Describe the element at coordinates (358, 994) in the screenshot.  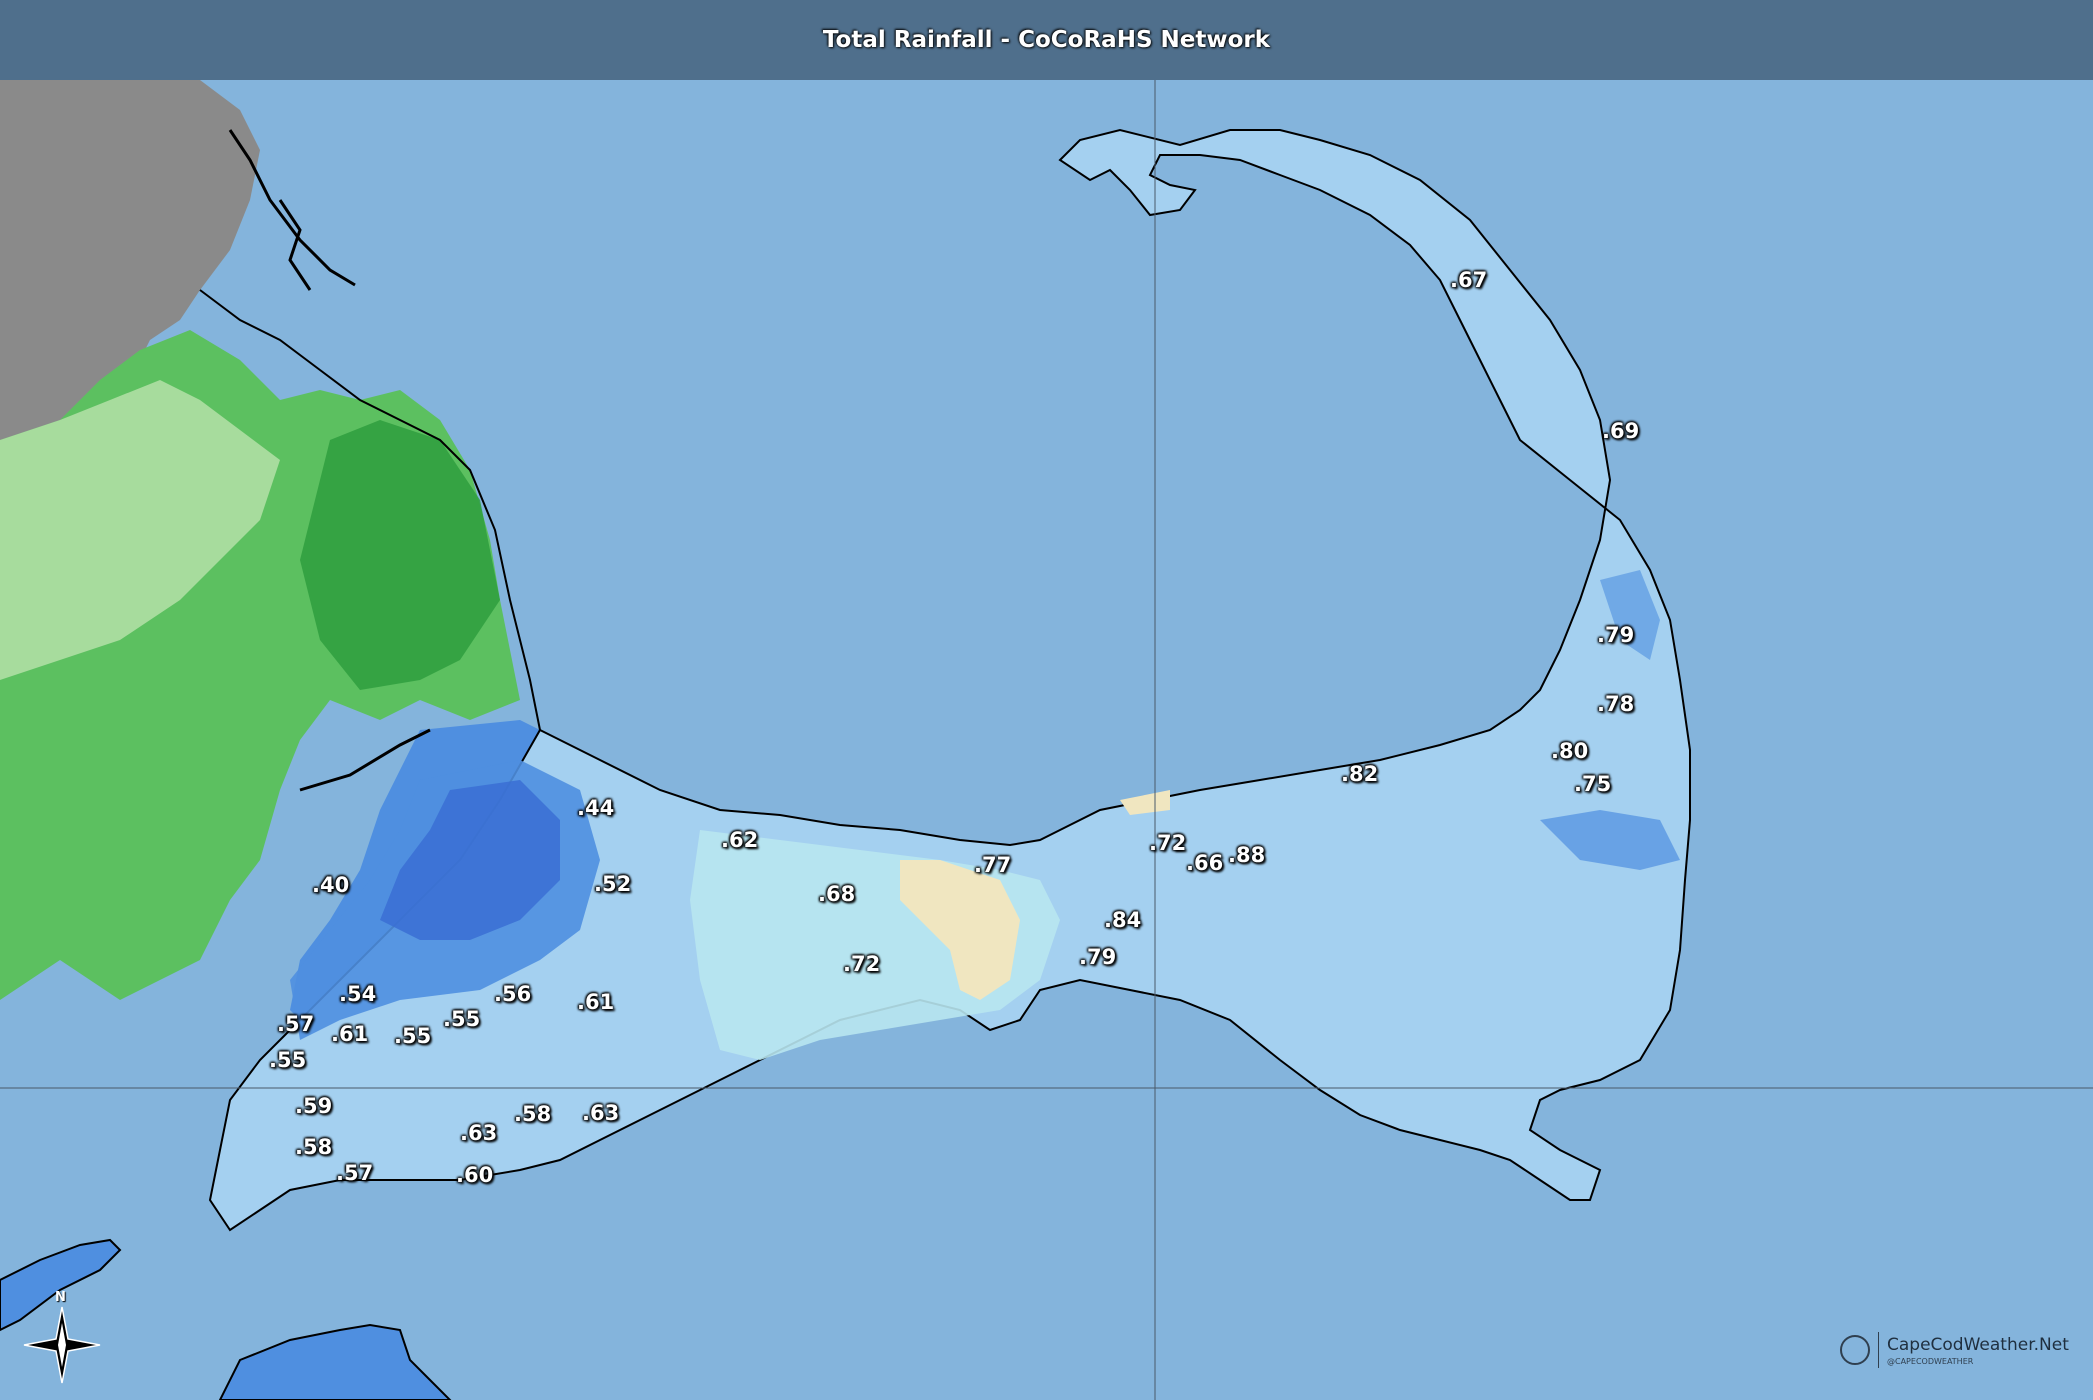
I see `rainfall-label-54: .54` at that location.